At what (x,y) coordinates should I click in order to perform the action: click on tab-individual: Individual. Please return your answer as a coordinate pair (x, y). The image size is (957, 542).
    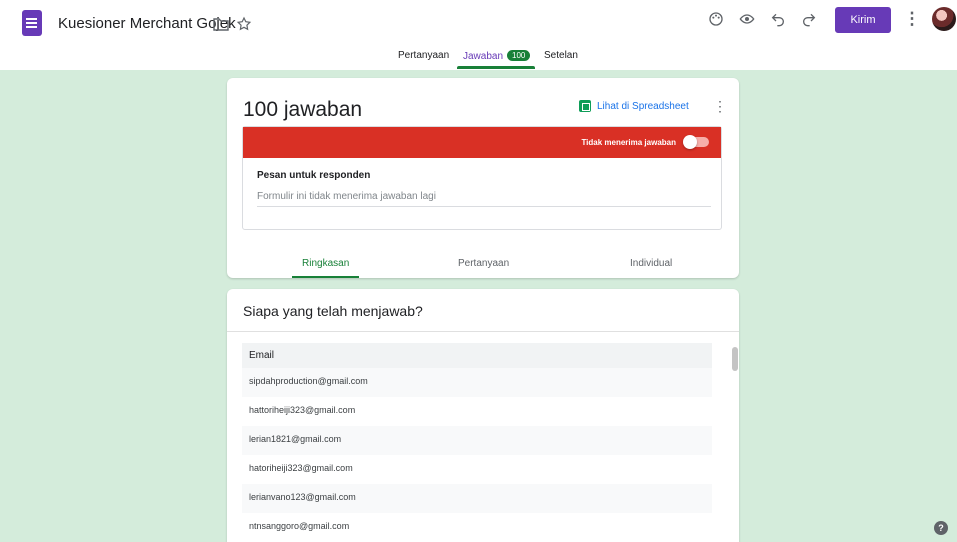
    Looking at the image, I should click on (651, 263).